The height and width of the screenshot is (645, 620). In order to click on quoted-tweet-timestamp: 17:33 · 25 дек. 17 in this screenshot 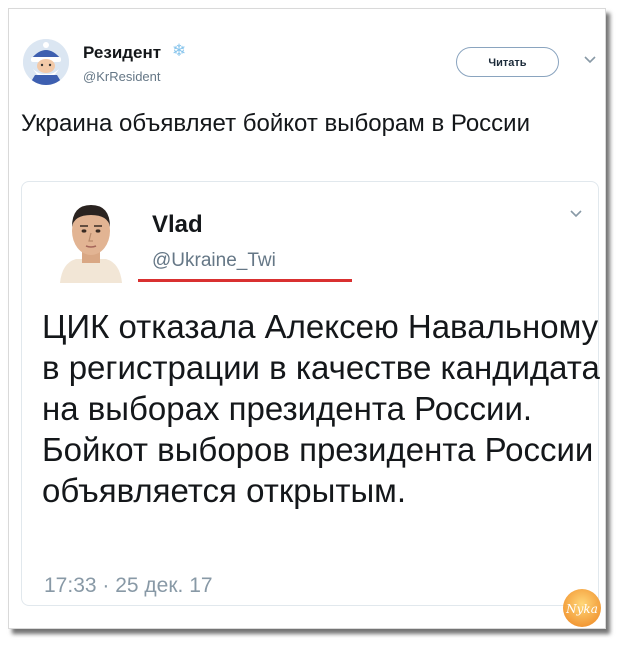, I will do `click(128, 586)`.